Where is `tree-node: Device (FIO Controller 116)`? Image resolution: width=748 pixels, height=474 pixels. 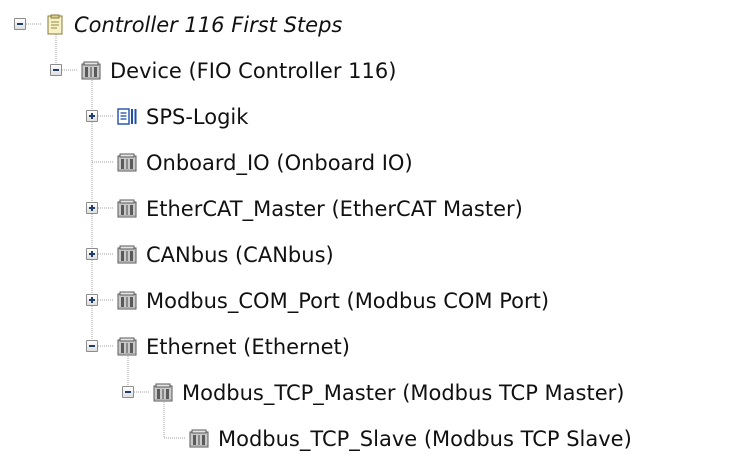 tree-node: Device (FIO Controller 116) is located at coordinates (374, 72).